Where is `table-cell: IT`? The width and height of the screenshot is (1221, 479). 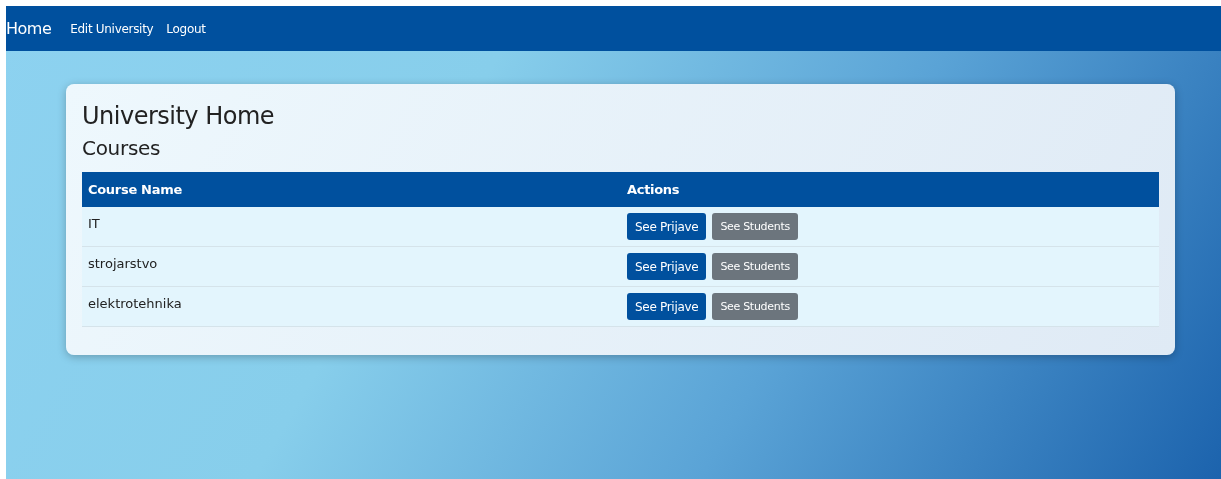 table-cell: IT is located at coordinates (351, 227).